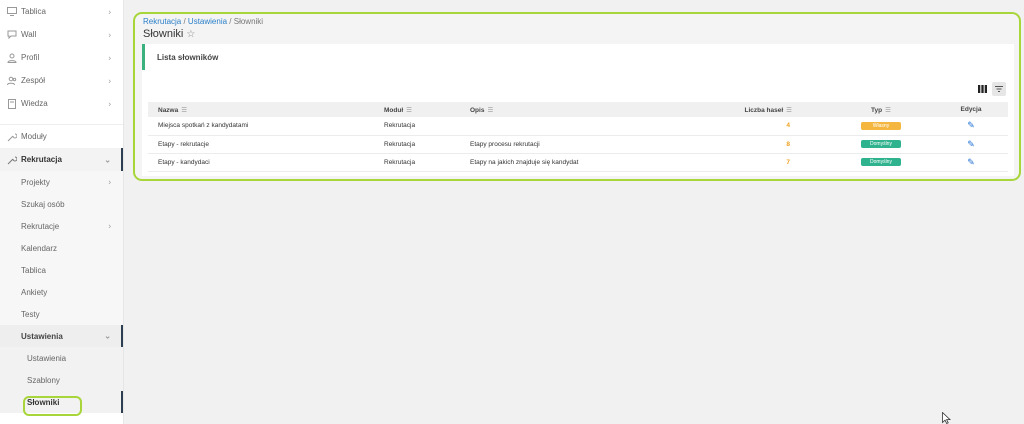 The width and height of the screenshot is (1024, 424). Describe the element at coordinates (775, 126) in the screenshot. I see `cell-liczba-hasel: 4` at that location.